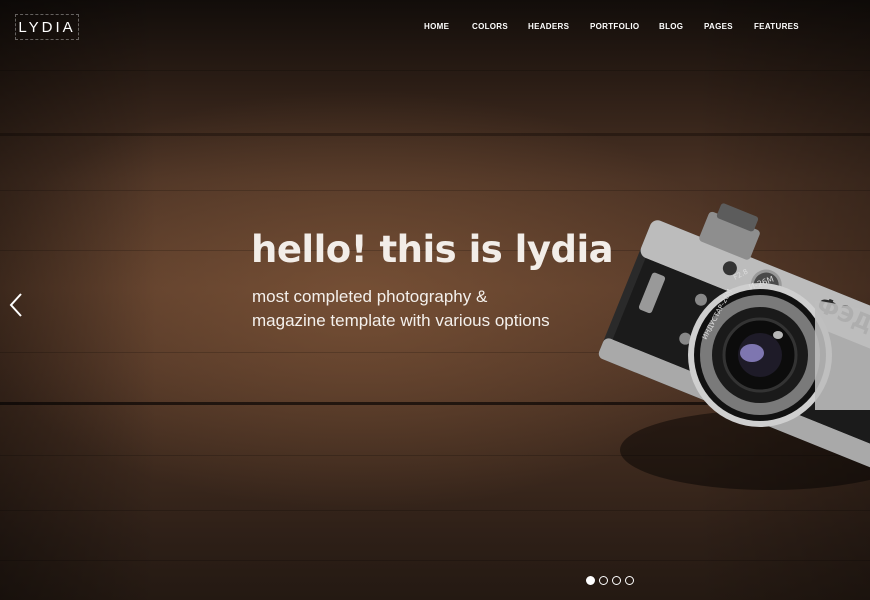 Image resolution: width=870 pixels, height=600 pixels. Describe the element at coordinates (548, 26) in the screenshot. I see `nav-headers: HEADERS` at that location.